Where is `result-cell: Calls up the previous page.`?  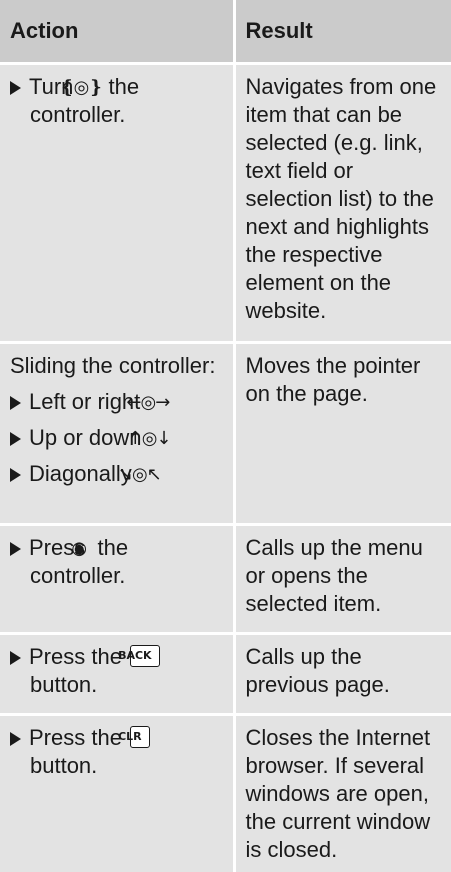 result-cell: Calls up the previous page. is located at coordinates (342, 674).